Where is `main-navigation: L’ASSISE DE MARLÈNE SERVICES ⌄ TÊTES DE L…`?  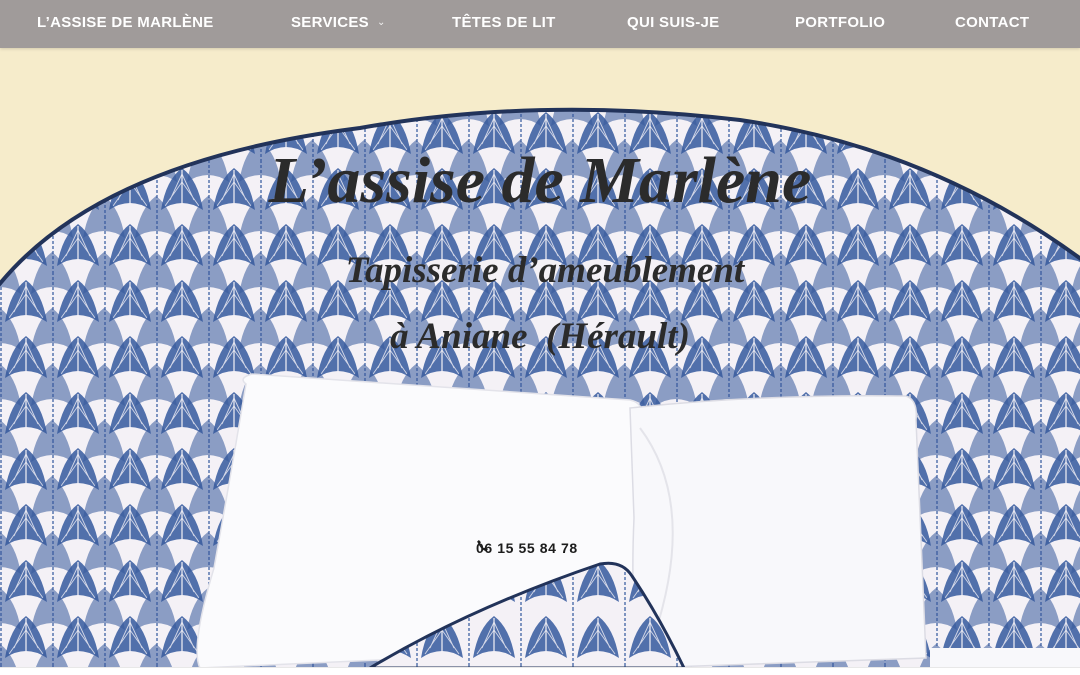 main-navigation: L’ASSISE DE MARLÈNE SERVICES ⌄ TÊTES DE L… is located at coordinates (540, 24).